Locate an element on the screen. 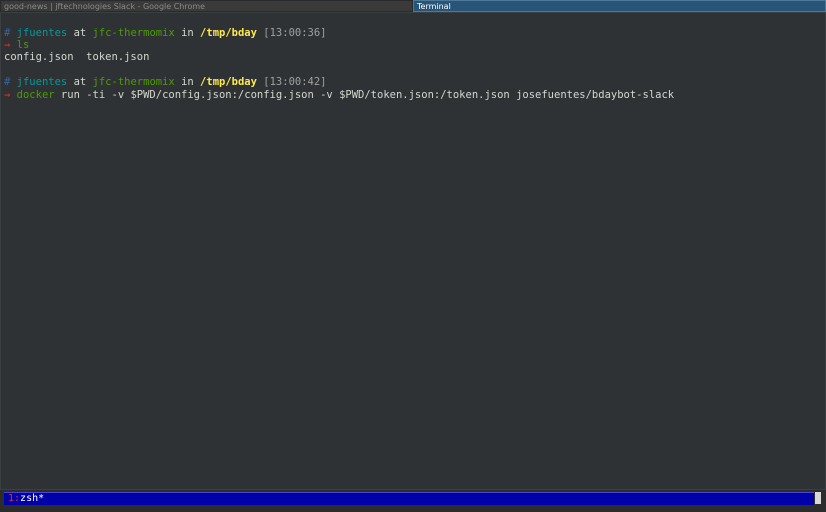 Image resolution: width=826 pixels, height=512 pixels. window-tab-terminal: Terminal is located at coordinates (619, 6).